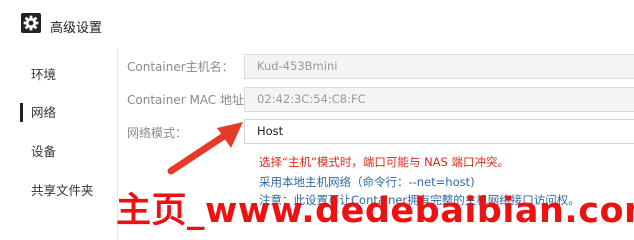  I want to click on gear-icon, so click(31, 23).